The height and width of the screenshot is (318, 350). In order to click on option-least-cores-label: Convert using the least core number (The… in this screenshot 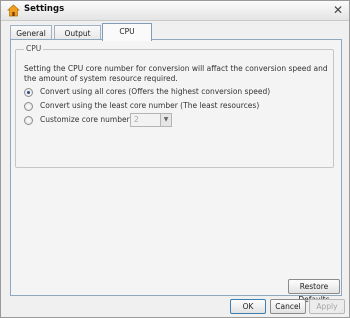, I will do `click(150, 105)`.